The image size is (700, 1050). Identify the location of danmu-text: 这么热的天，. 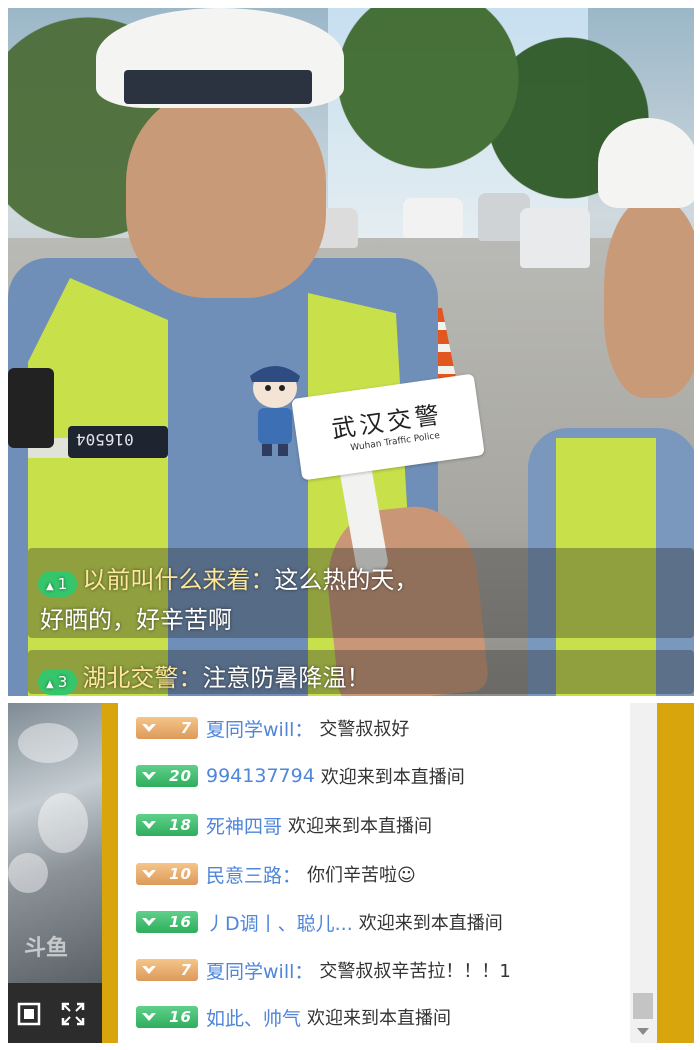
(346, 580).